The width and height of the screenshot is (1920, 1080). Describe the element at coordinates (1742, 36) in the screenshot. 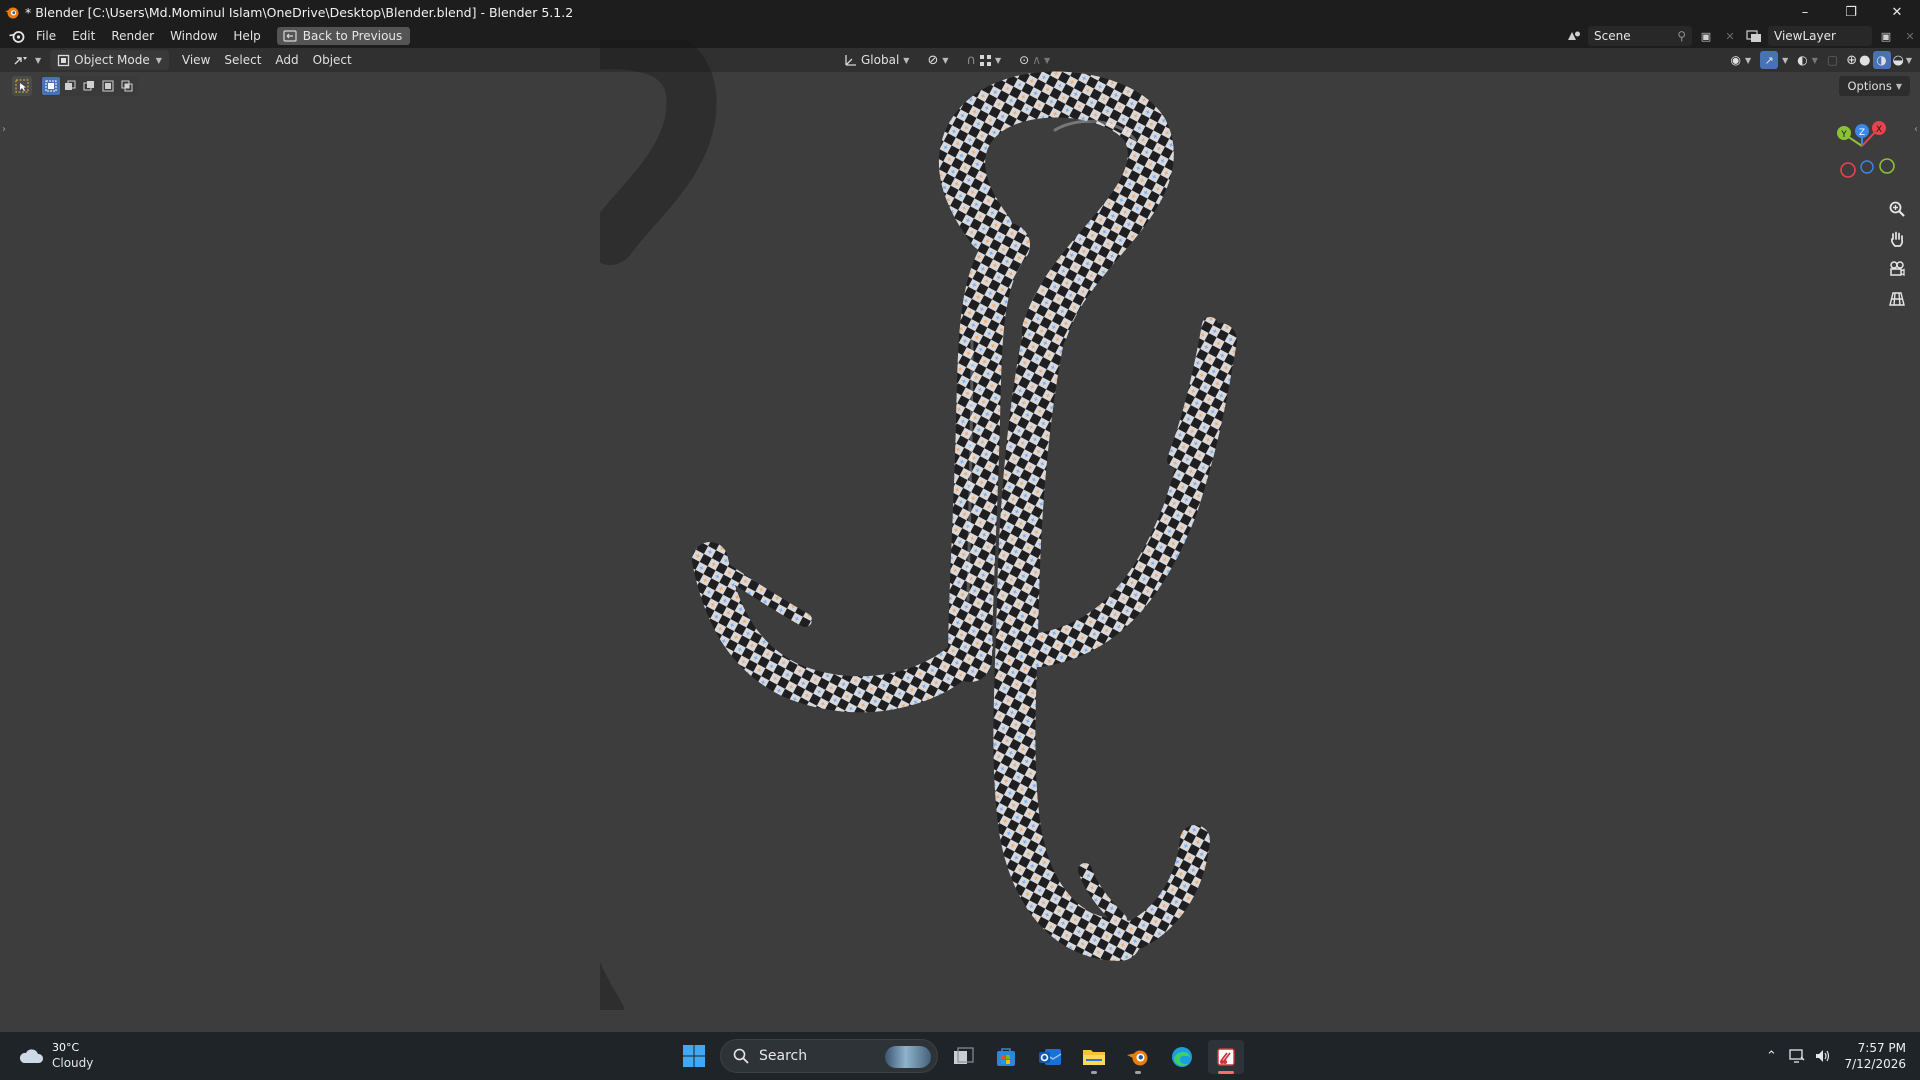

I see `scene-viewlayer-controls: Scene ⚲ ▣ ✕ ViewLayer ▣ ✕` at that location.